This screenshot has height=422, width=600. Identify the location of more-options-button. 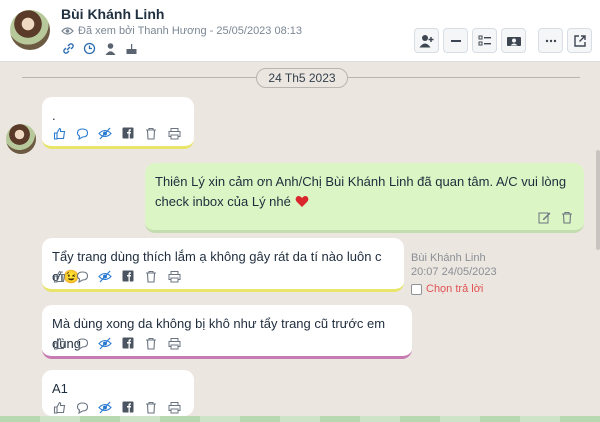
(550, 40).